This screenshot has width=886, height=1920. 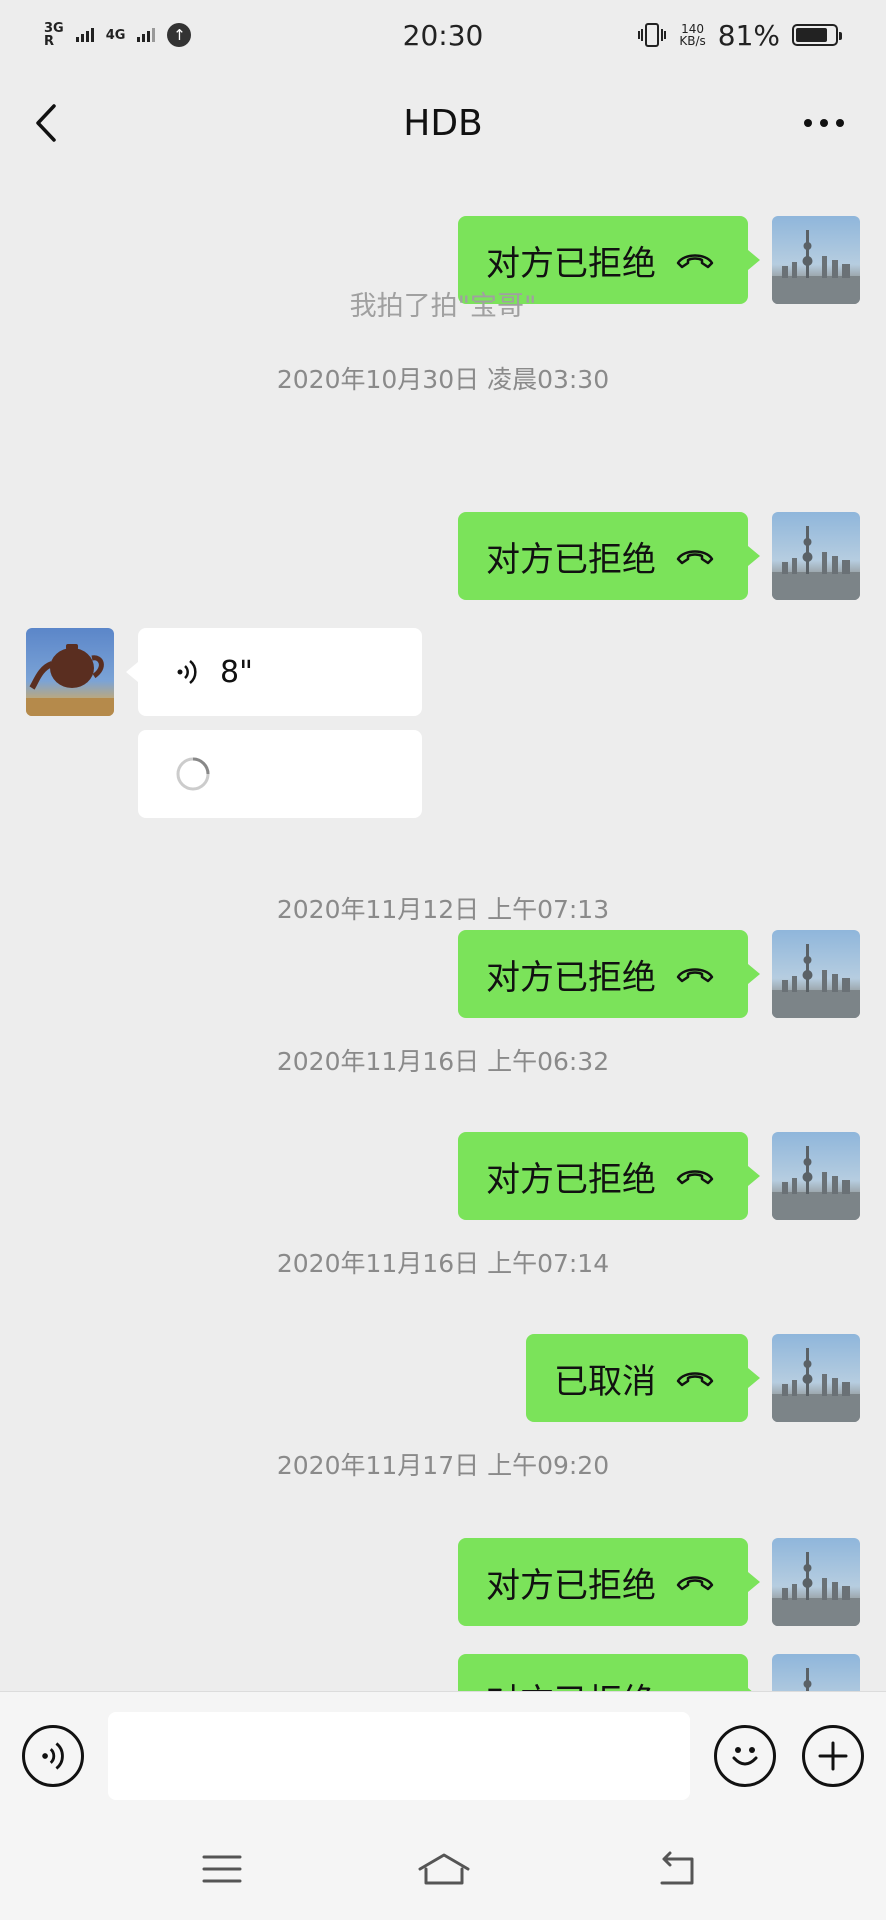 I want to click on clock: 20:30, so click(x=443, y=35).